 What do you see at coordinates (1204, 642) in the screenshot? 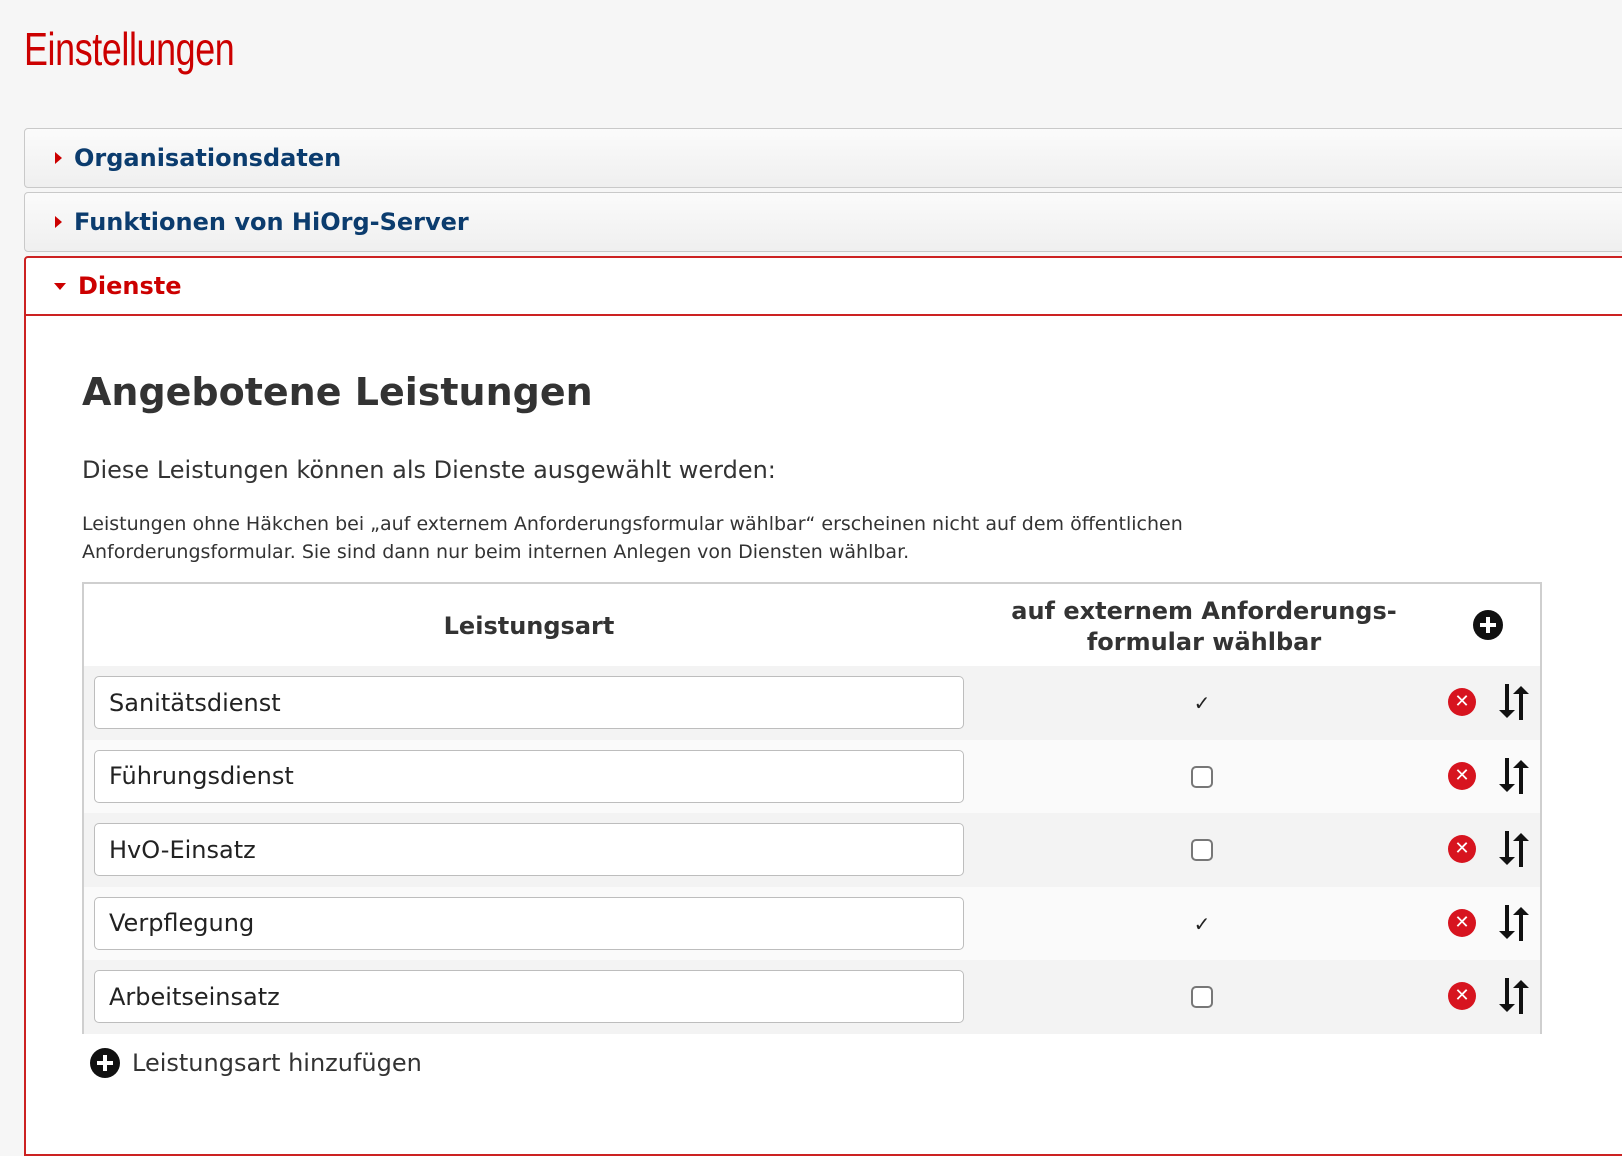
I see `column-header-extern-line2: formular wählbar` at bounding box center [1204, 642].